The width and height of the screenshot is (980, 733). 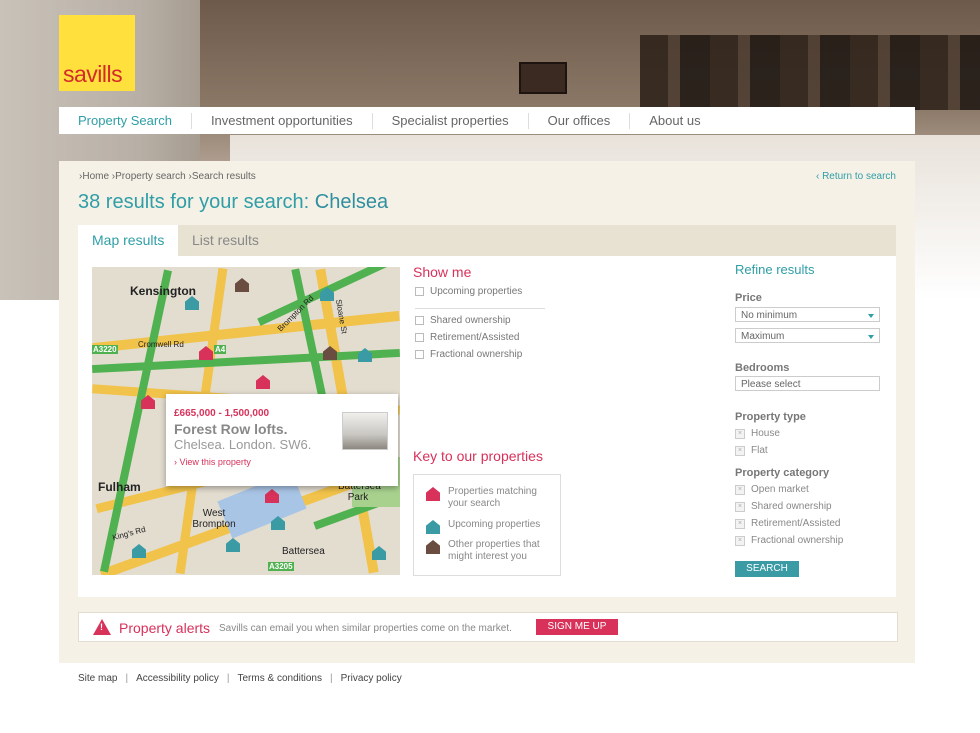 I want to click on map-road-label: A3220, so click(x=105, y=349).